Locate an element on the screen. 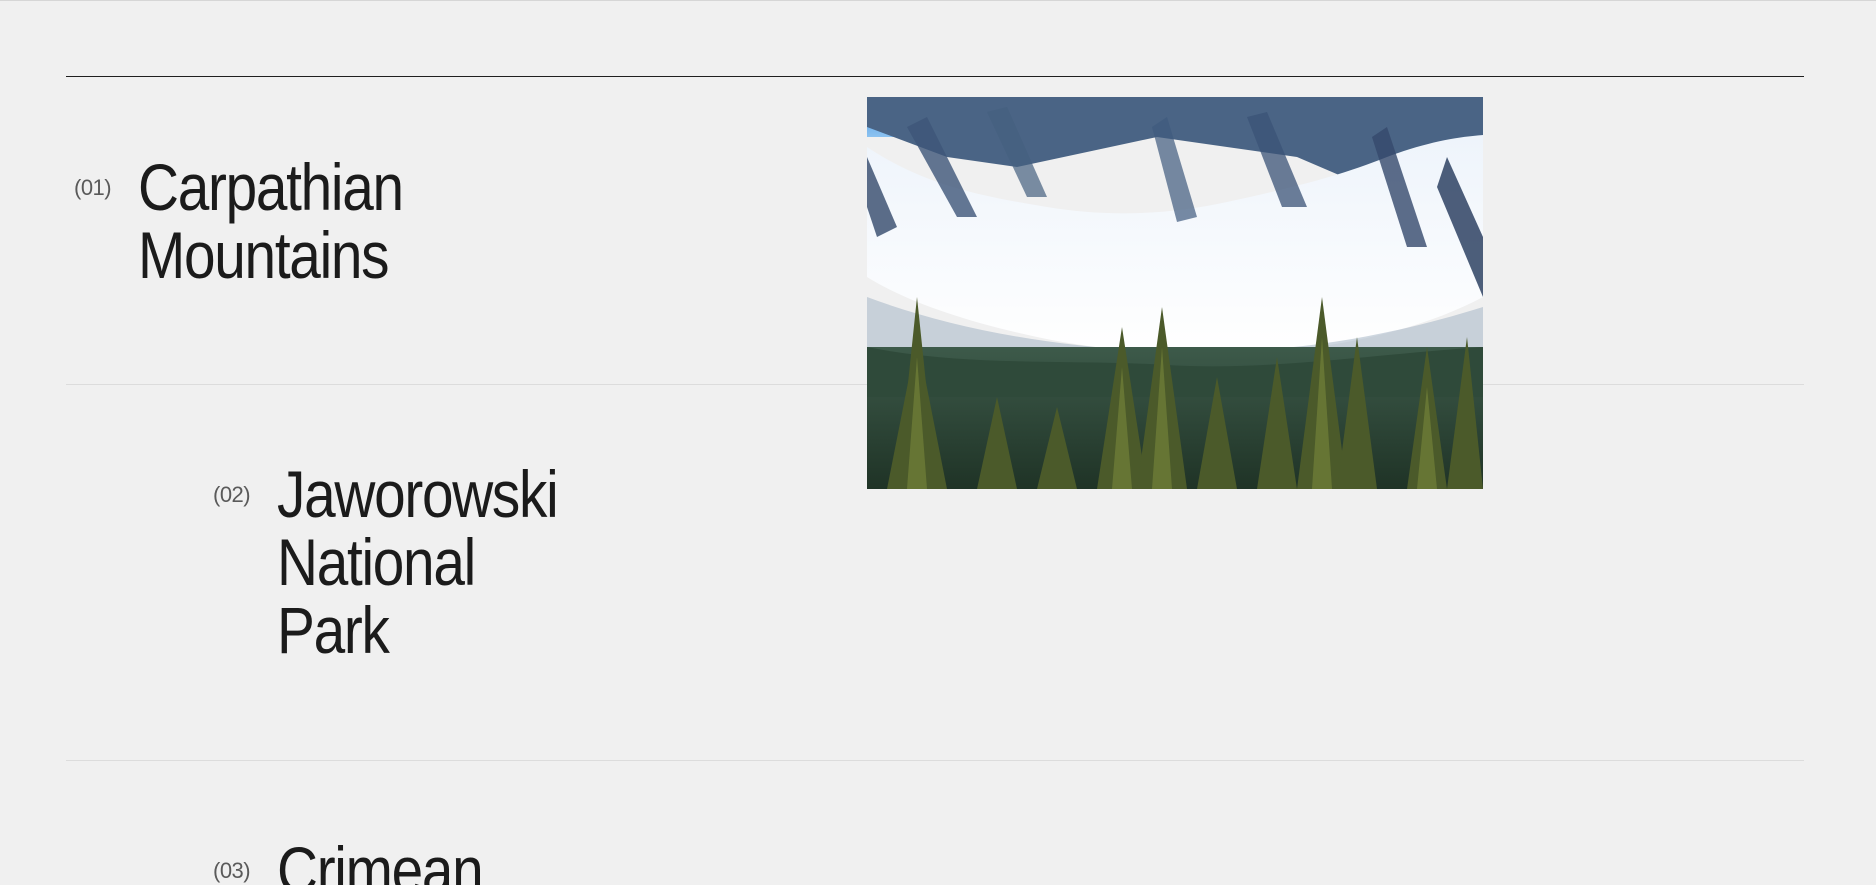 This screenshot has width=1876, height=885. list-item-carpathian-mountains: (01) Carpathian Mountains is located at coordinates (260, 221).